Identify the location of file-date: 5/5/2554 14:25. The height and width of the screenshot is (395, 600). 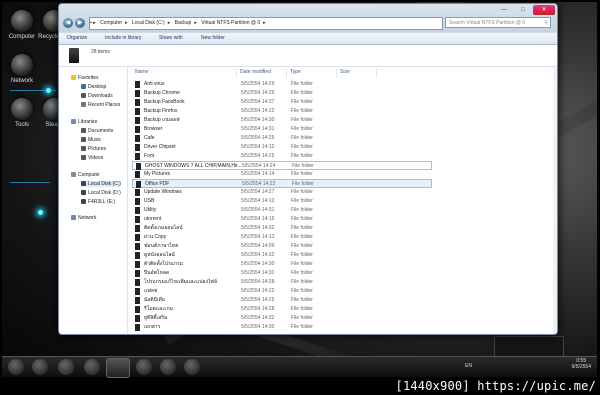
(258, 156).